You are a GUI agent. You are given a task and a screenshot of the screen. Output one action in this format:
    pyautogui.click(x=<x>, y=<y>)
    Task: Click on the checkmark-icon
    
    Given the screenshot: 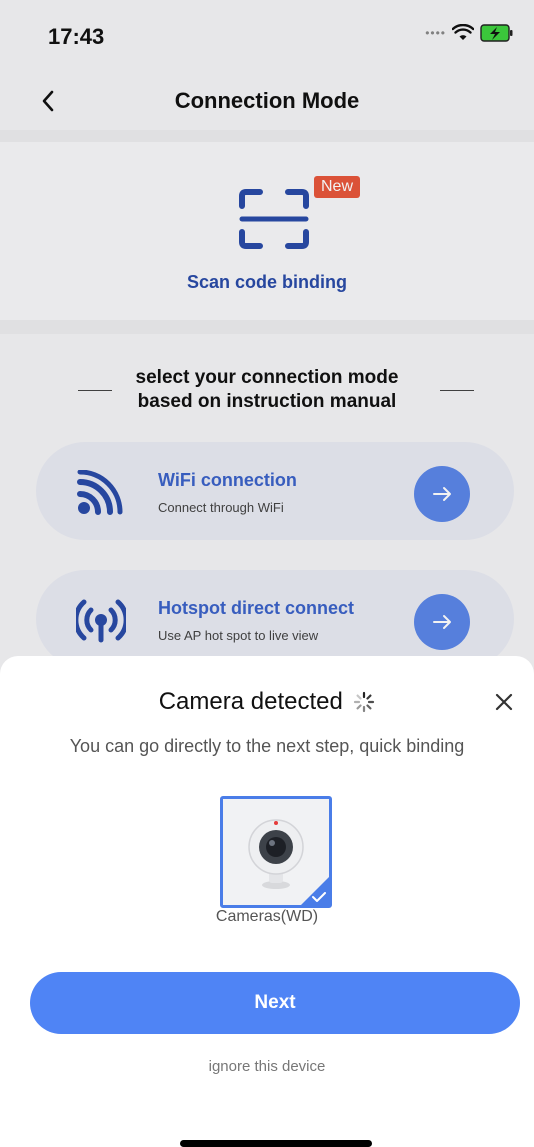 What is the action you would take?
    pyautogui.click(x=319, y=897)
    